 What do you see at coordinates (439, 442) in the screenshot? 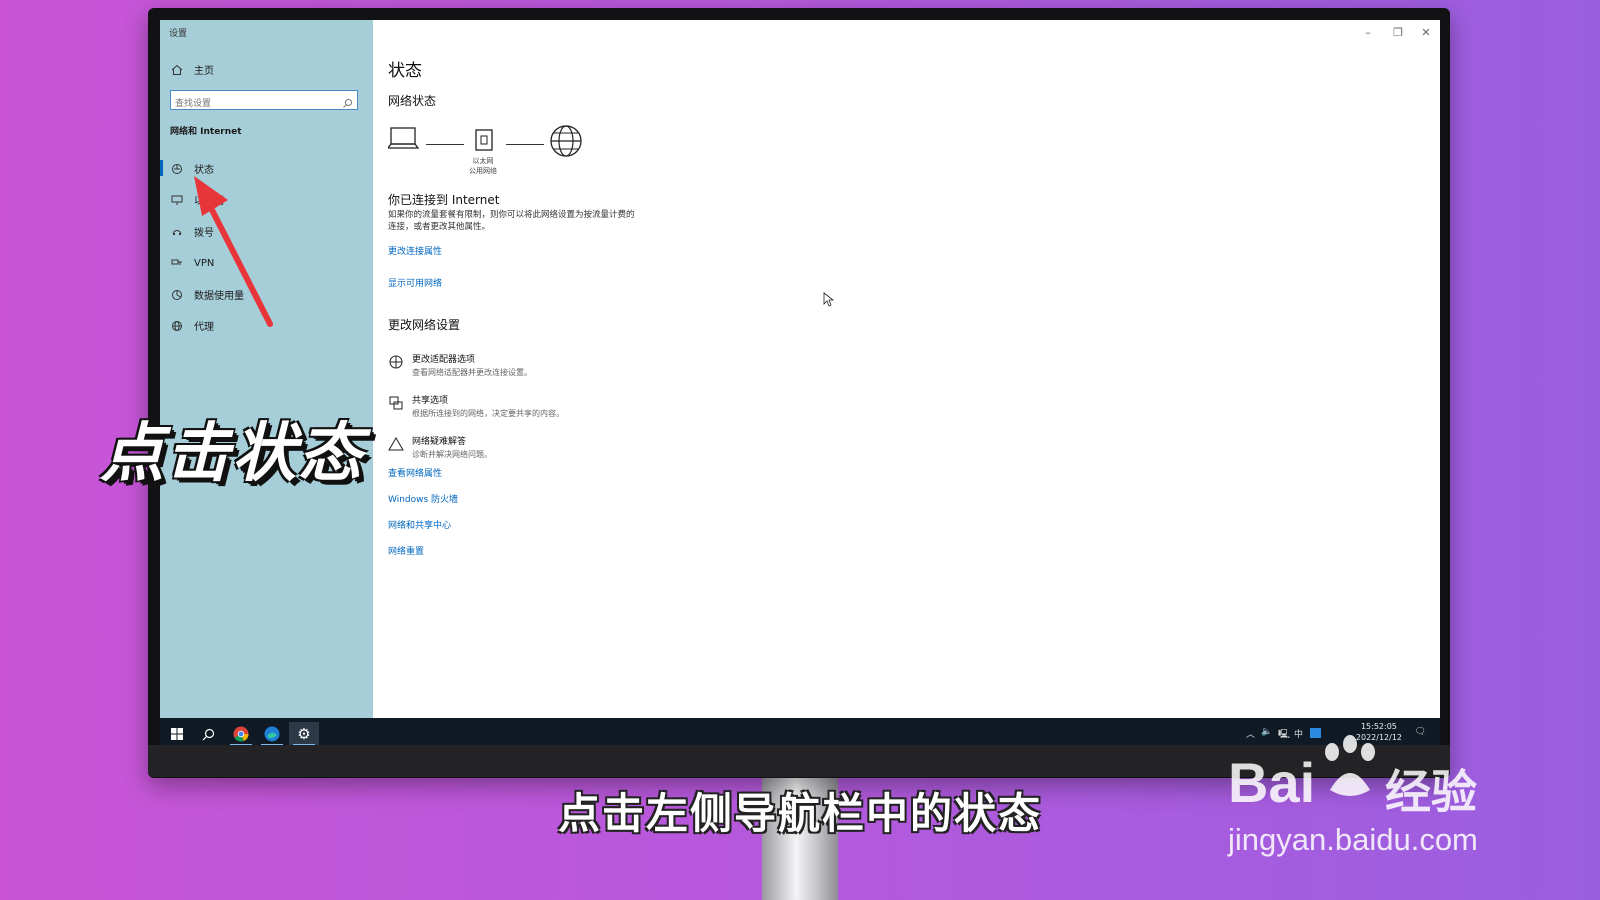
I see `option-title: 网络疑难解答` at bounding box center [439, 442].